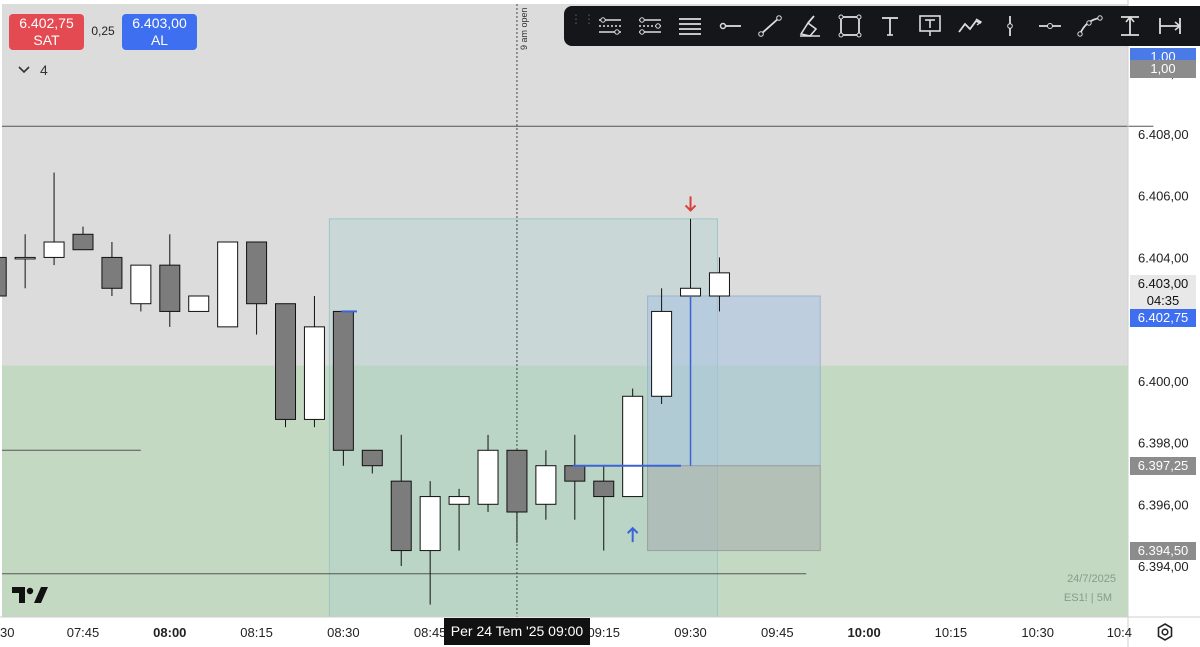  I want to click on price-tick-label: 6.398,00, so click(1163, 443).